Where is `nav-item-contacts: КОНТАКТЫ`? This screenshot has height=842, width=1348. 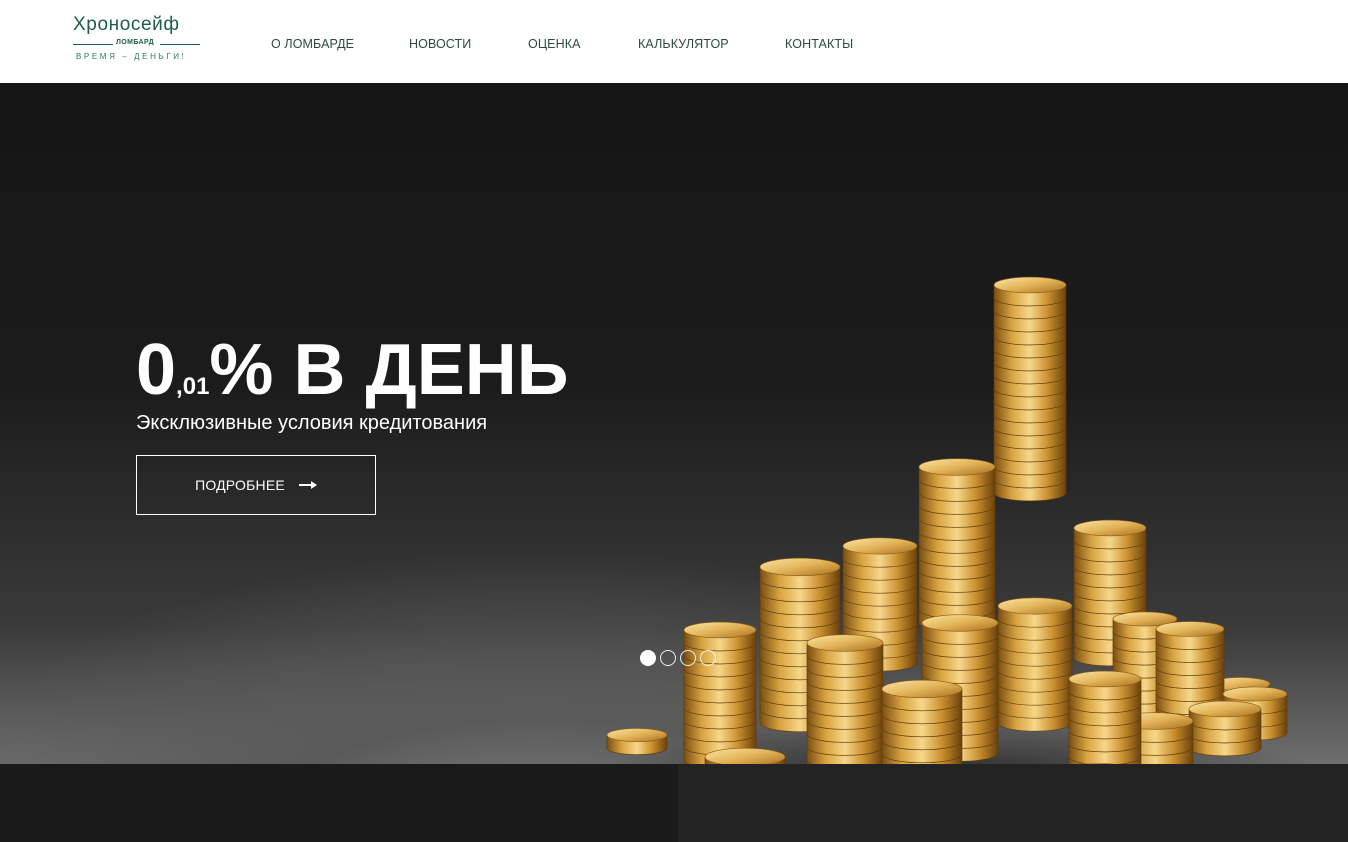 nav-item-contacts: КОНТАКТЫ is located at coordinates (819, 44).